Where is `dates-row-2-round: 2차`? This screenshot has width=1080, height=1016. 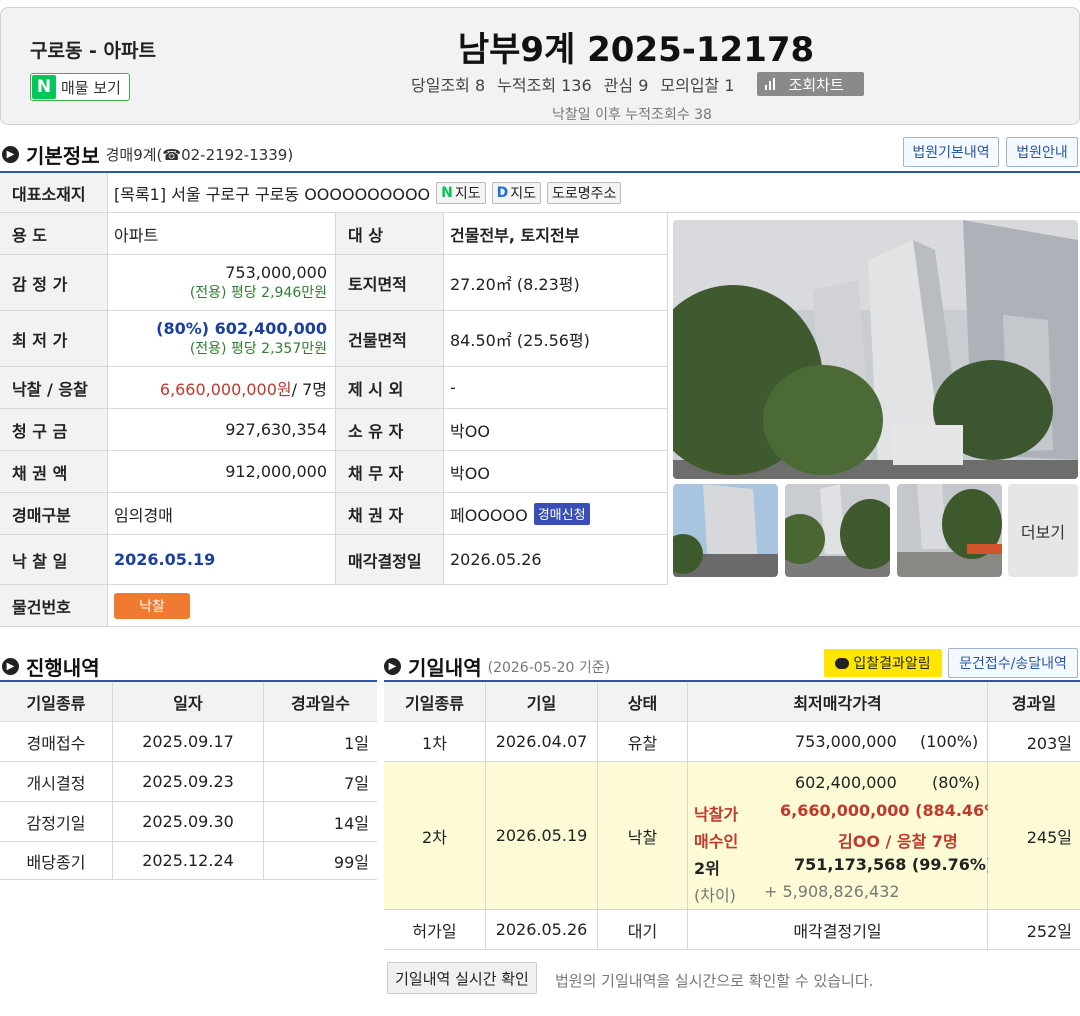
dates-row-2-round: 2차 is located at coordinates (435, 836).